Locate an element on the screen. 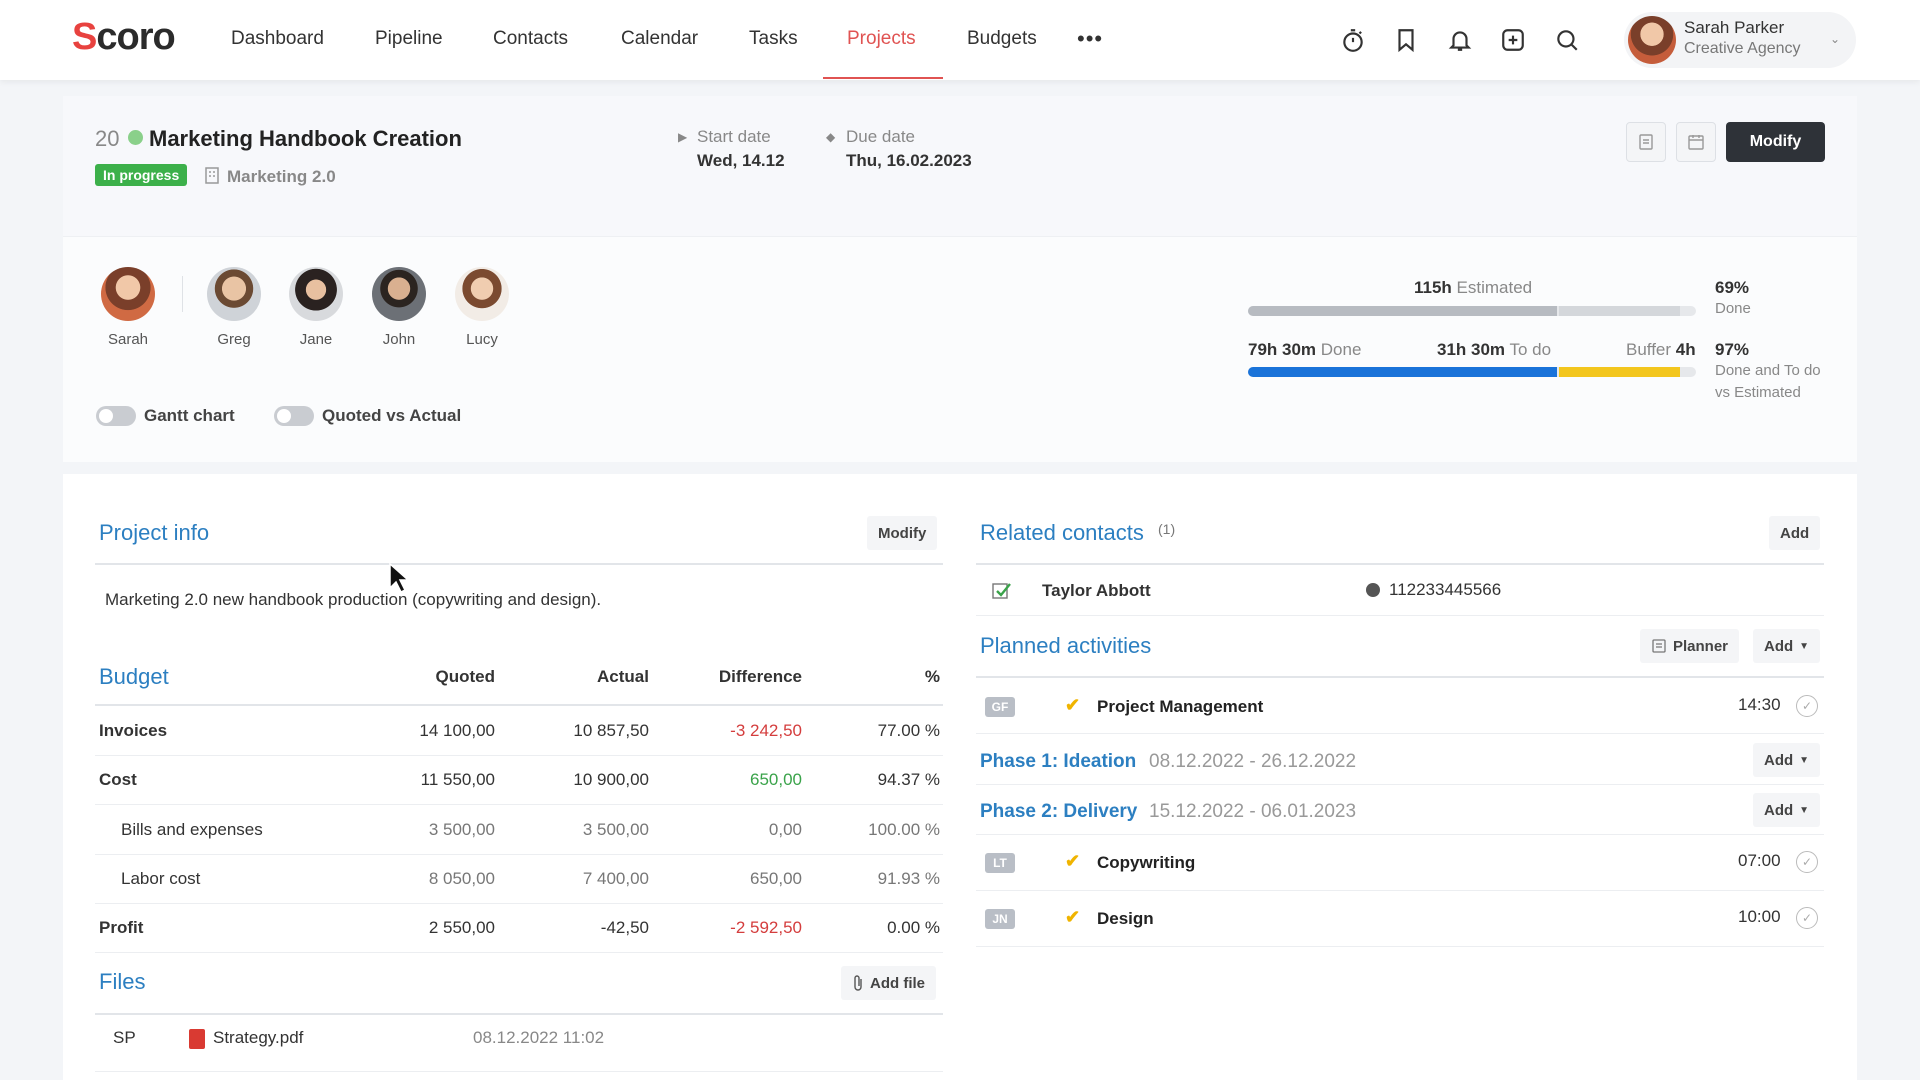 The width and height of the screenshot is (1920, 1080). done-todo-bar is located at coordinates (1472, 372).